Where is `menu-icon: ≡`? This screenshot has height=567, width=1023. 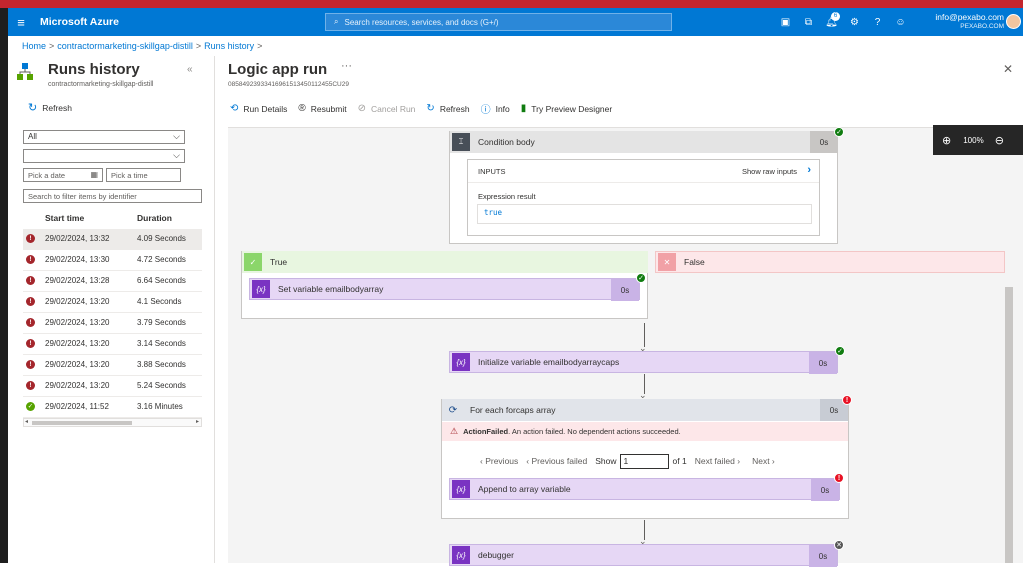 menu-icon: ≡ is located at coordinates (21, 22).